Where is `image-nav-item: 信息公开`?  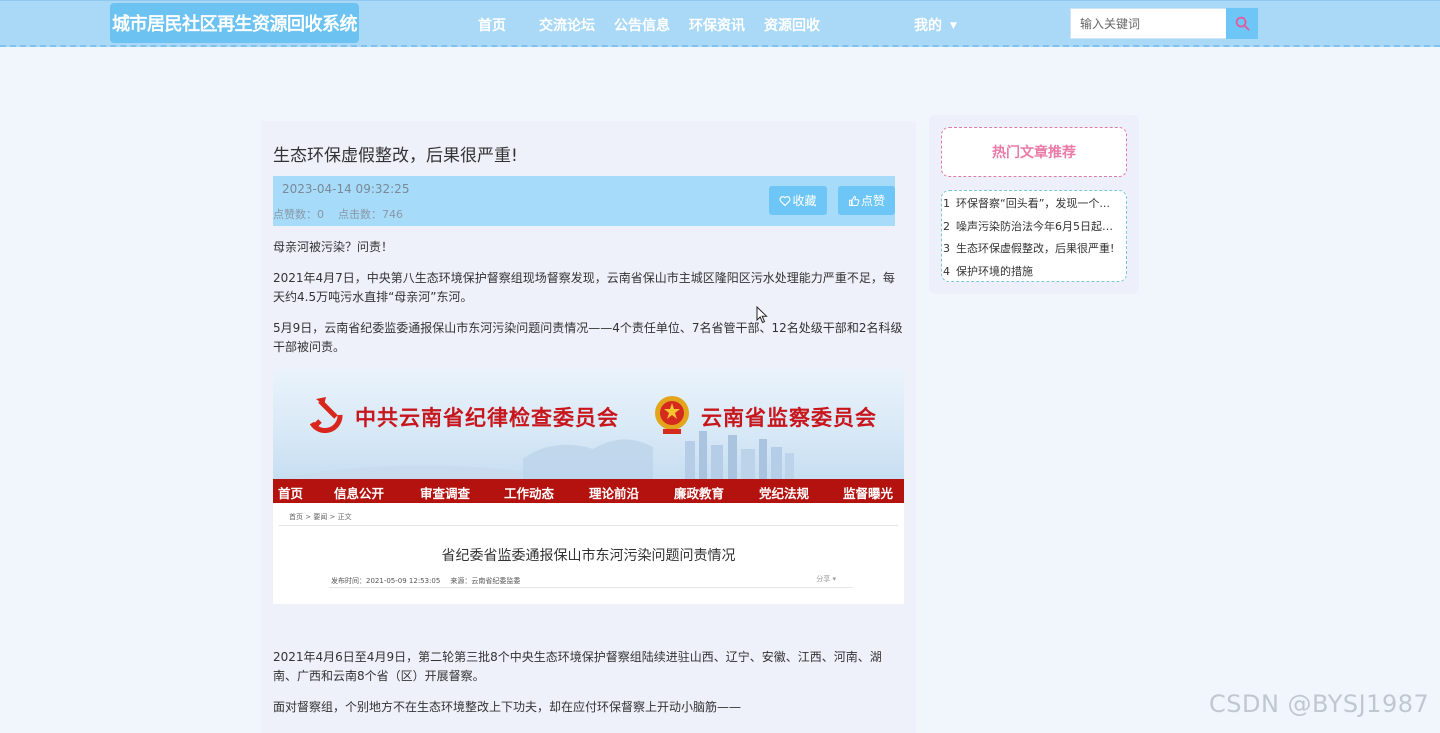 image-nav-item: 信息公开 is located at coordinates (359, 493).